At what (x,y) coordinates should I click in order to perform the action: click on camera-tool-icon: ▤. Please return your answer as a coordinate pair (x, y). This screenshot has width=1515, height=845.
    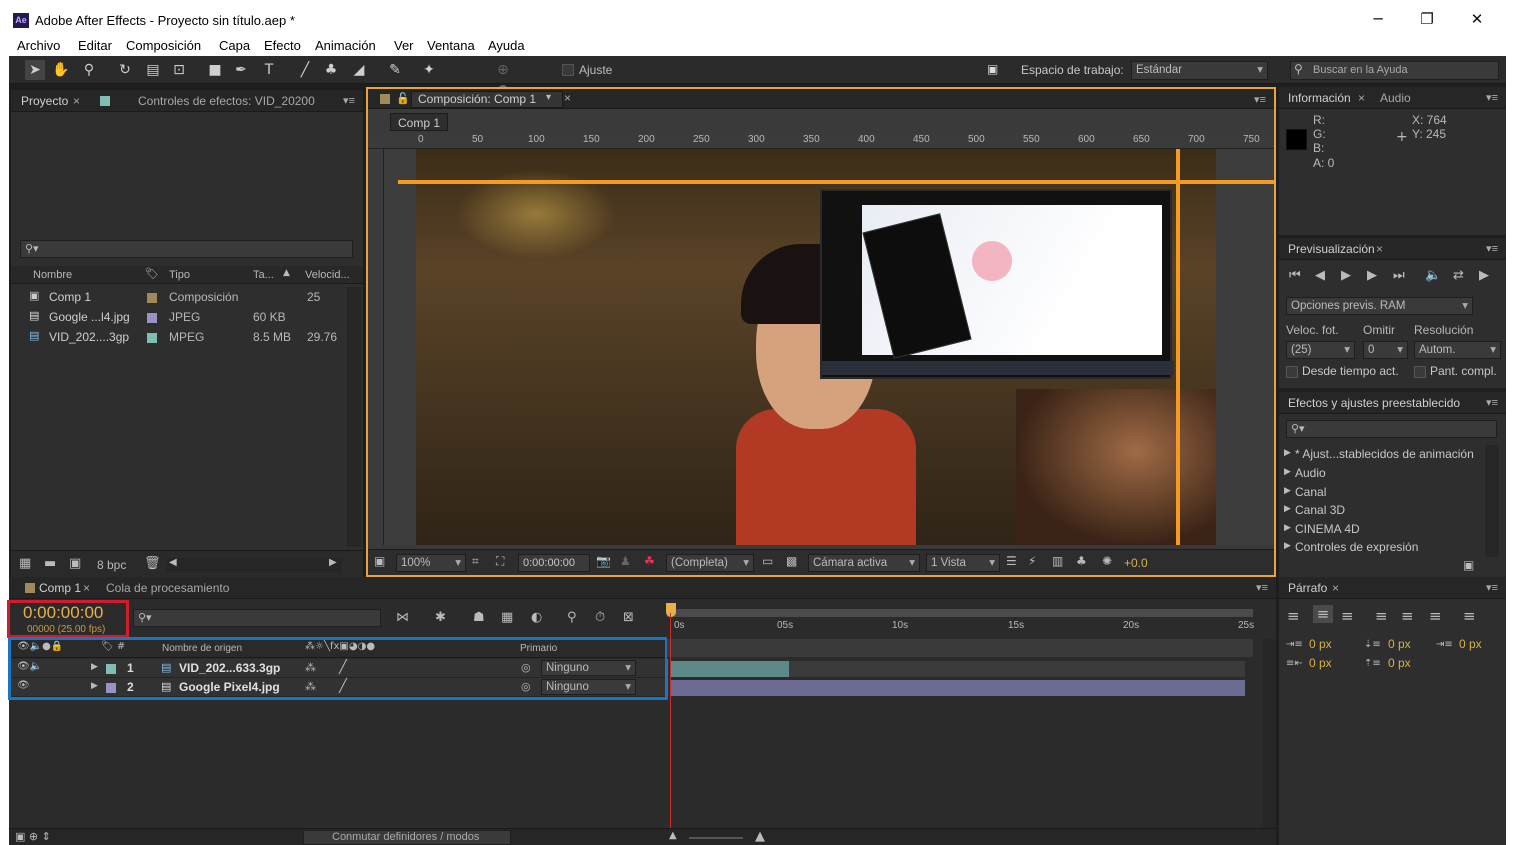
    Looking at the image, I should click on (153, 70).